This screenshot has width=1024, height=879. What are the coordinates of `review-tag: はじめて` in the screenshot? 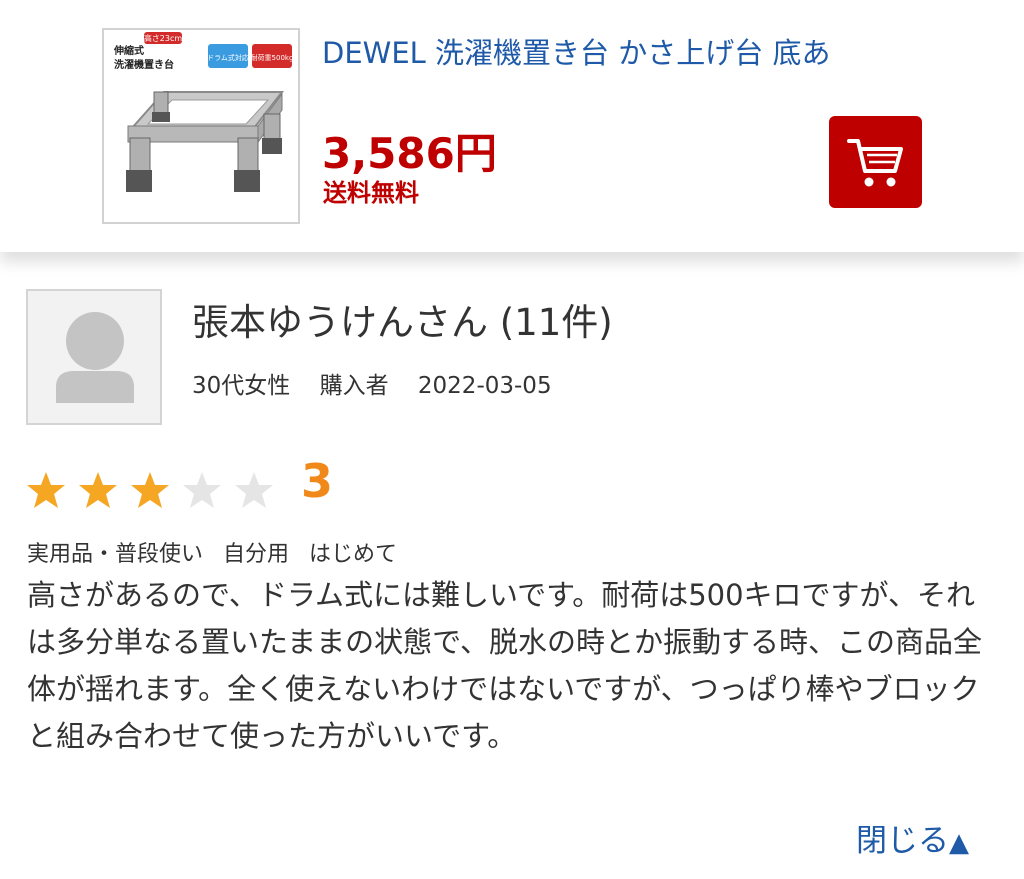 It's located at (353, 554).